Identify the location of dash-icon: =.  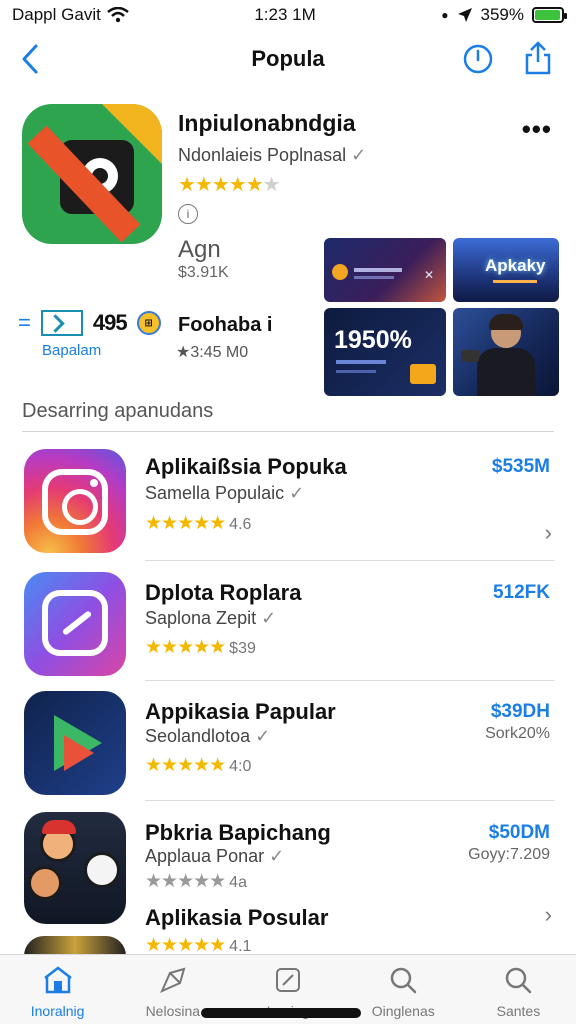
(24, 322).